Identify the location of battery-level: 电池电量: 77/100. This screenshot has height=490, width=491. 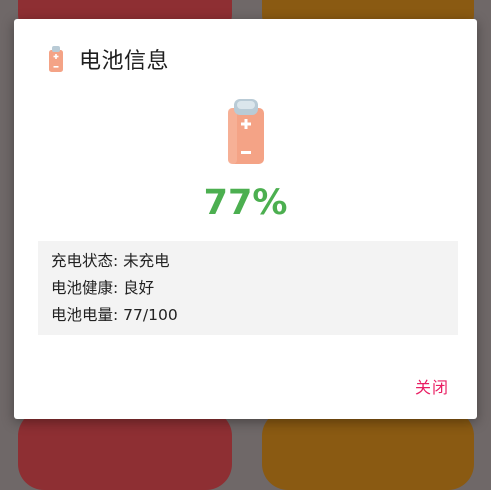
(114, 315).